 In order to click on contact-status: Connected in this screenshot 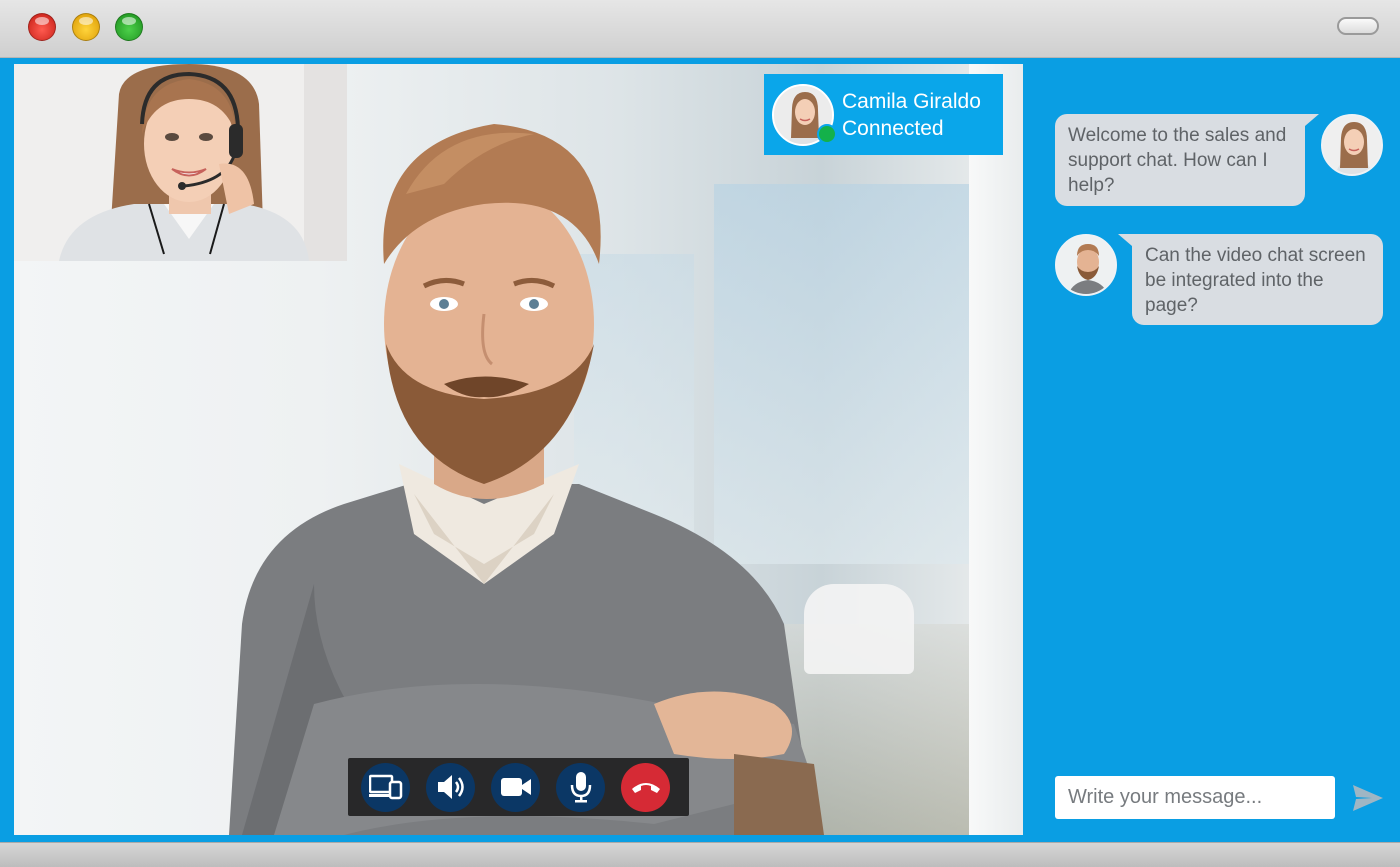, I will do `click(893, 128)`.